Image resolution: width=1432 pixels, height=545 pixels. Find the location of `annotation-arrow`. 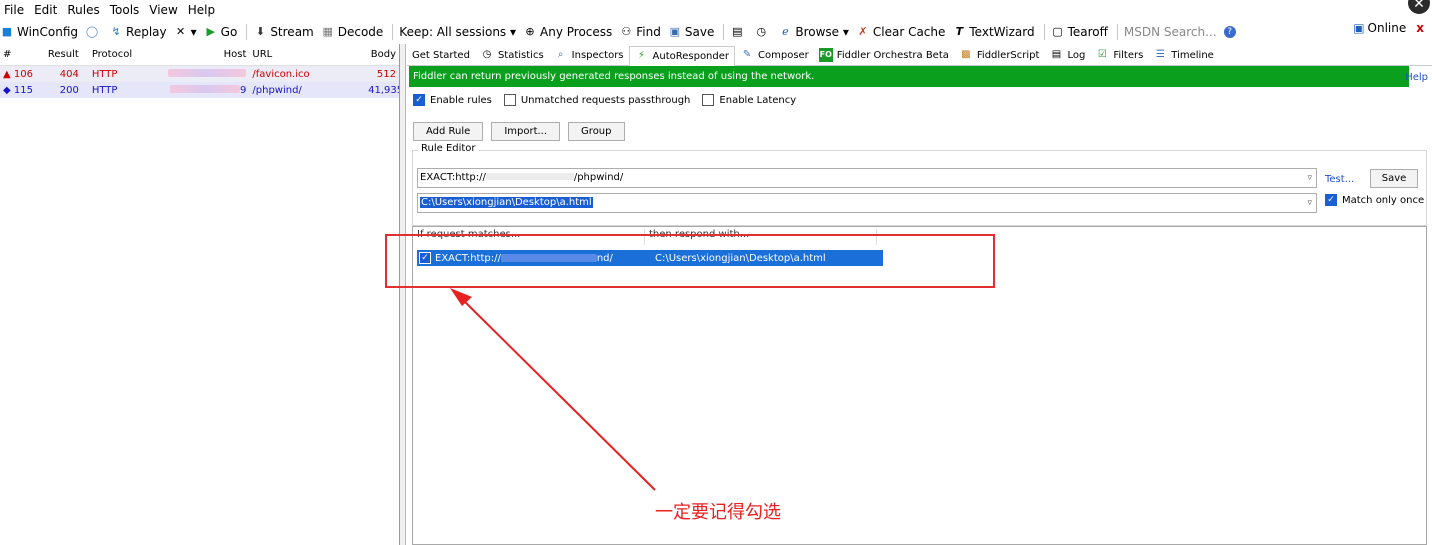

annotation-arrow is located at coordinates (553, 389).